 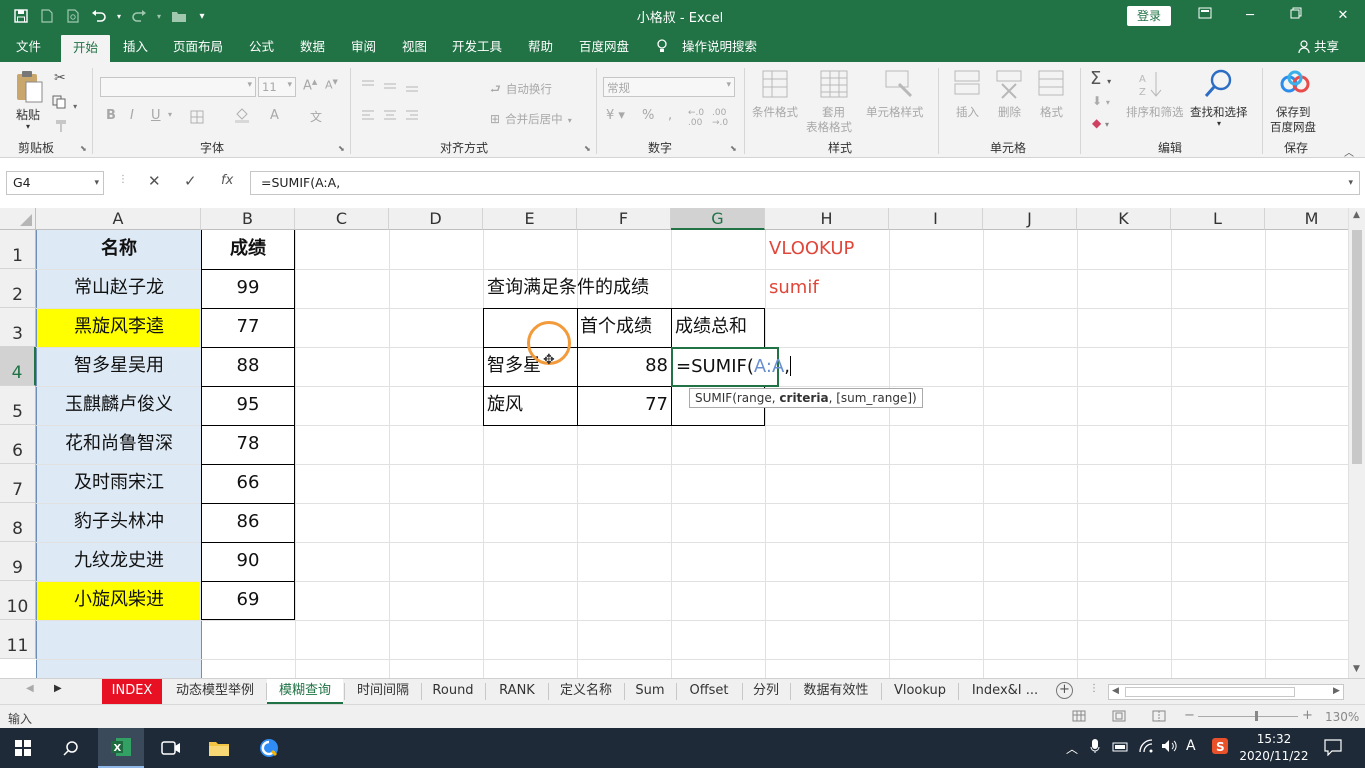 I want to click on row-header-2: 2, so click(x=18, y=288).